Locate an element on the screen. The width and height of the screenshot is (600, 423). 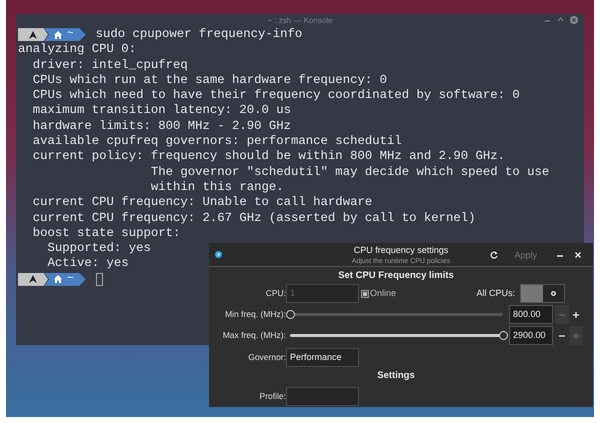
section-heading: Settings is located at coordinates (396, 376).